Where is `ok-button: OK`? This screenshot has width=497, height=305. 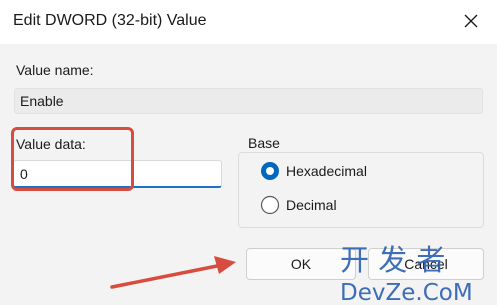 ok-button: OK is located at coordinates (301, 264).